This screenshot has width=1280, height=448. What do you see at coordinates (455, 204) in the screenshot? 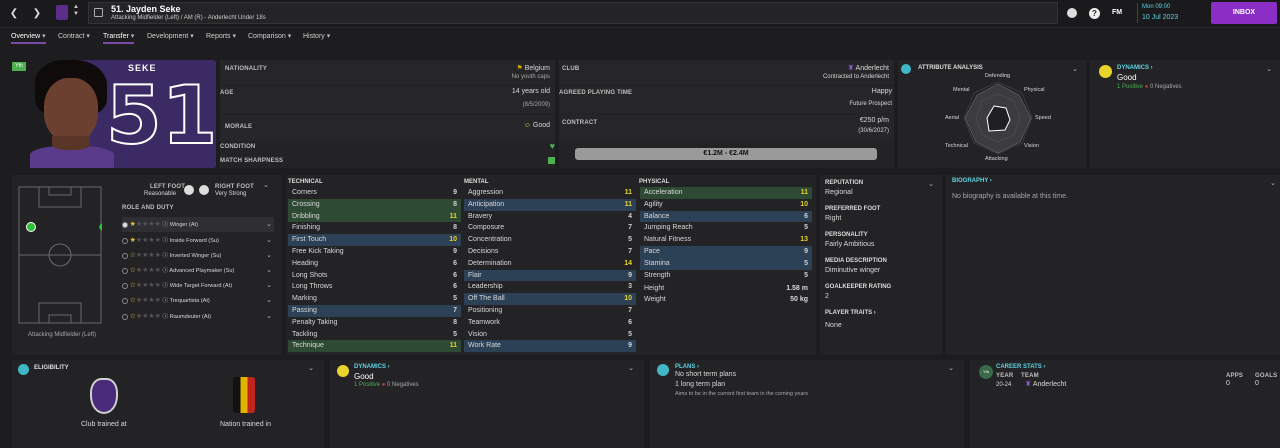
I see `attr-value: 8` at bounding box center [455, 204].